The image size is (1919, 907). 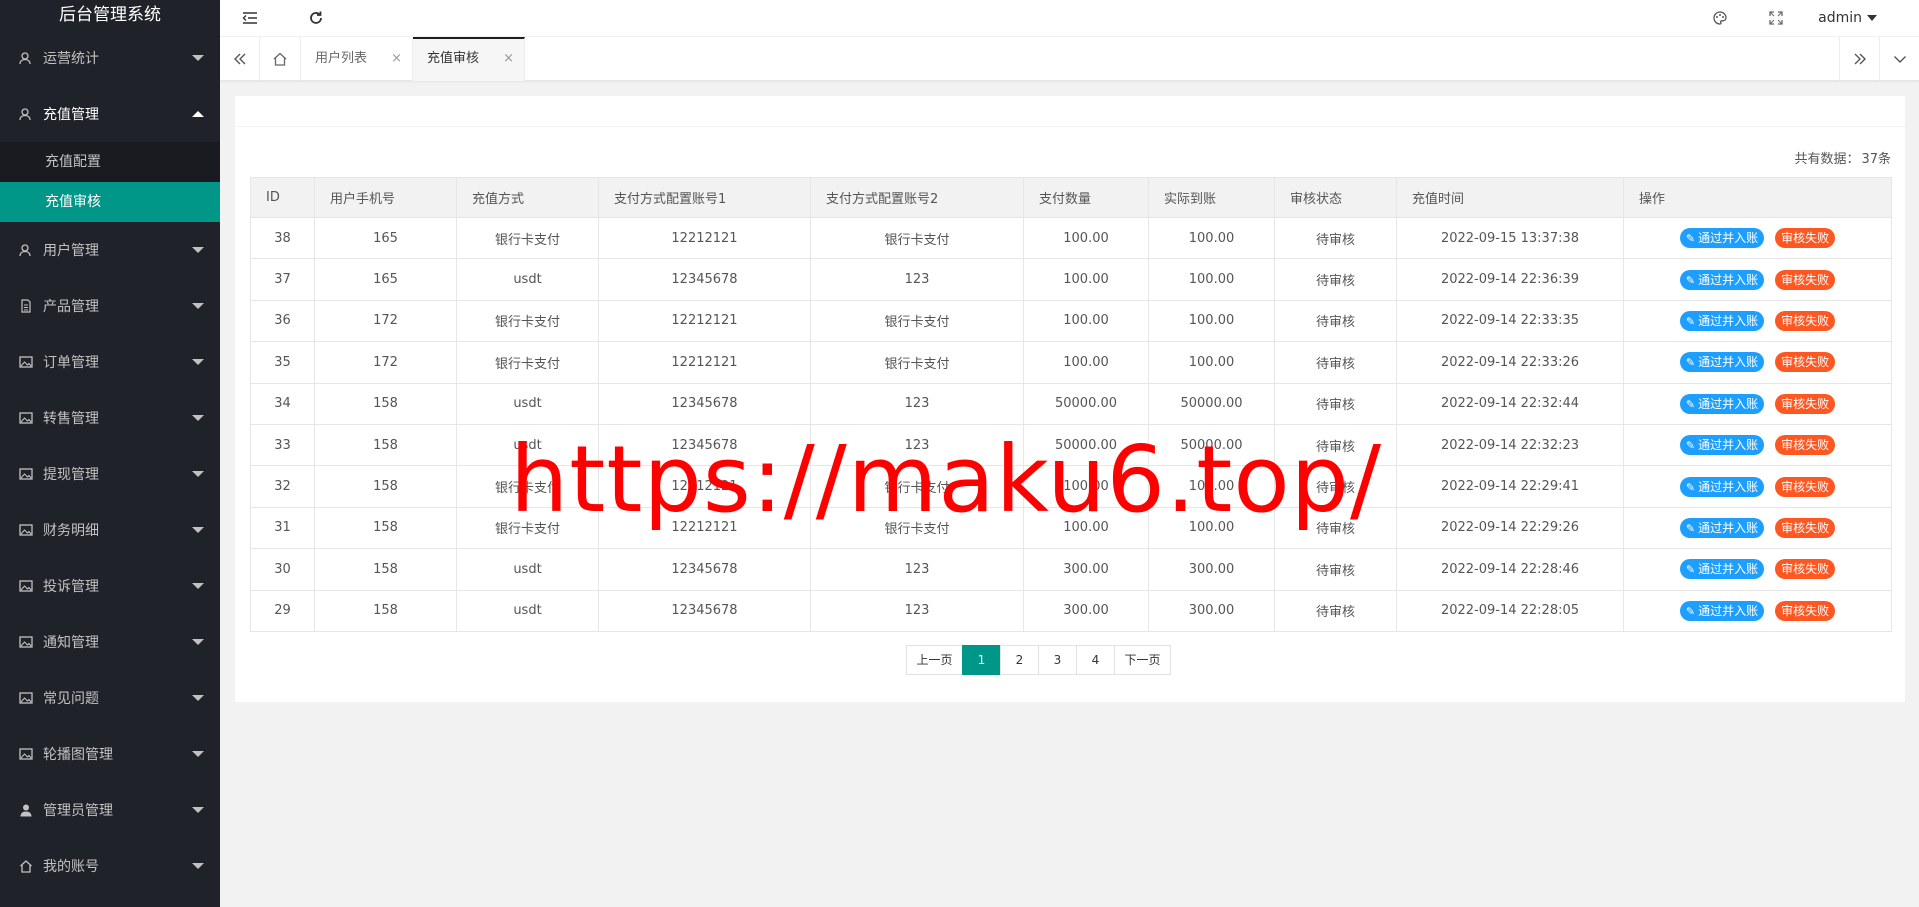 What do you see at coordinates (110, 162) in the screenshot?
I see `sidebar-subitem: 充值配置` at bounding box center [110, 162].